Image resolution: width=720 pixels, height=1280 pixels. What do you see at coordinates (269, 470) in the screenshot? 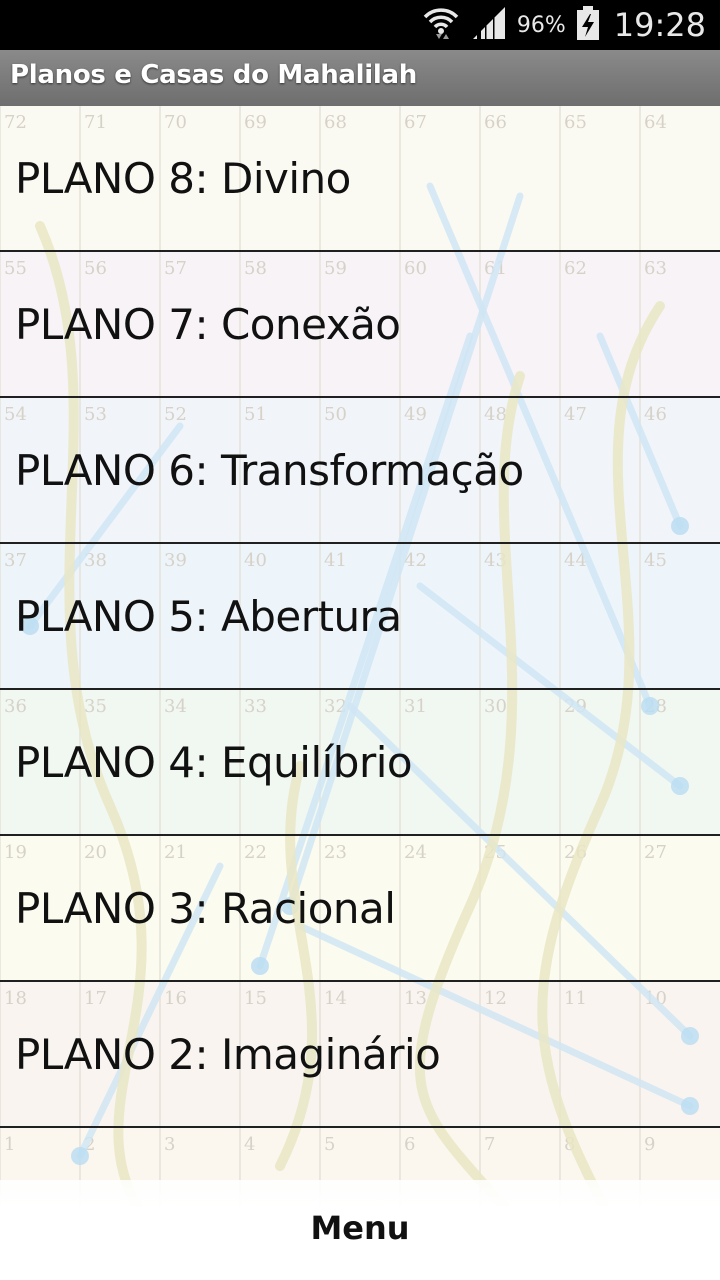
I see `plan-item-label: PLANO 6: Transformação` at bounding box center [269, 470].